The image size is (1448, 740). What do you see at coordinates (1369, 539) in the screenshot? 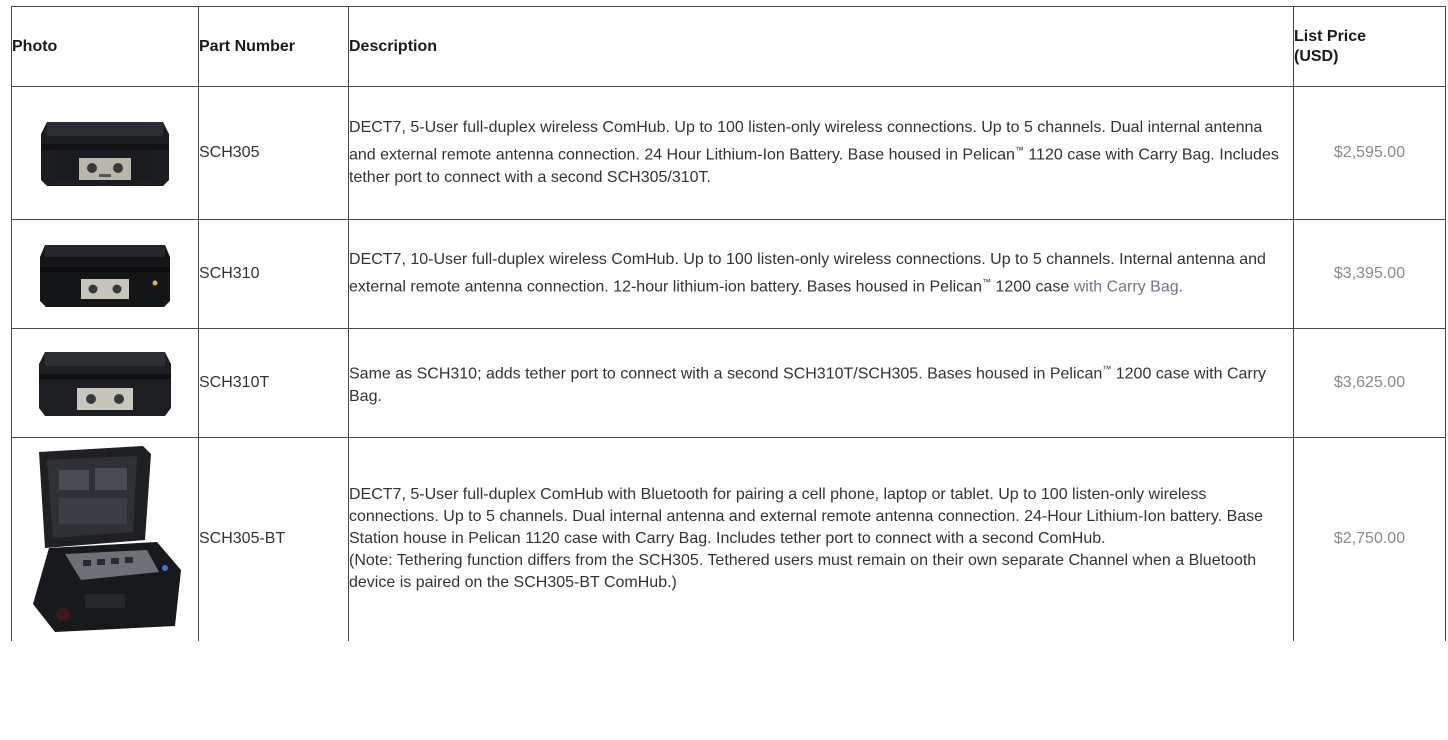
I see `price-cell: $2,750.00` at bounding box center [1369, 539].